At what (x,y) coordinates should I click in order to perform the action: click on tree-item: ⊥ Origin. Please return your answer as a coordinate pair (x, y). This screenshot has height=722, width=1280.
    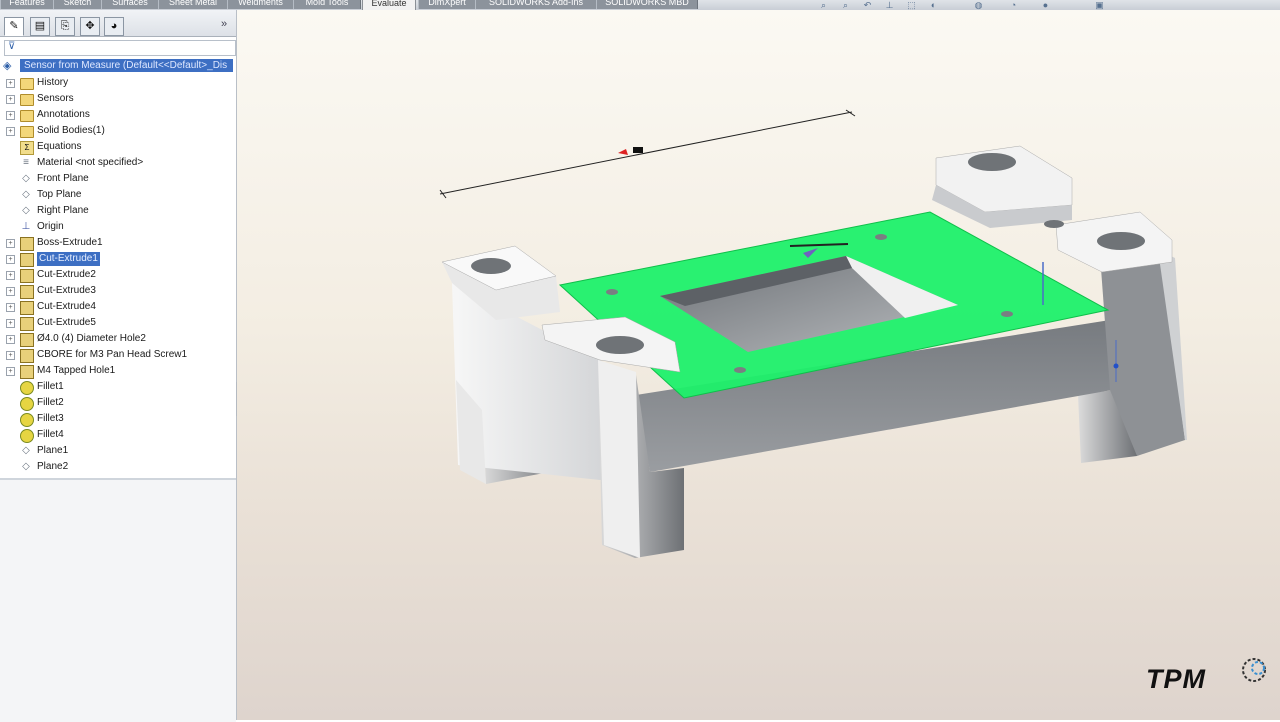
    Looking at the image, I should click on (118, 227).